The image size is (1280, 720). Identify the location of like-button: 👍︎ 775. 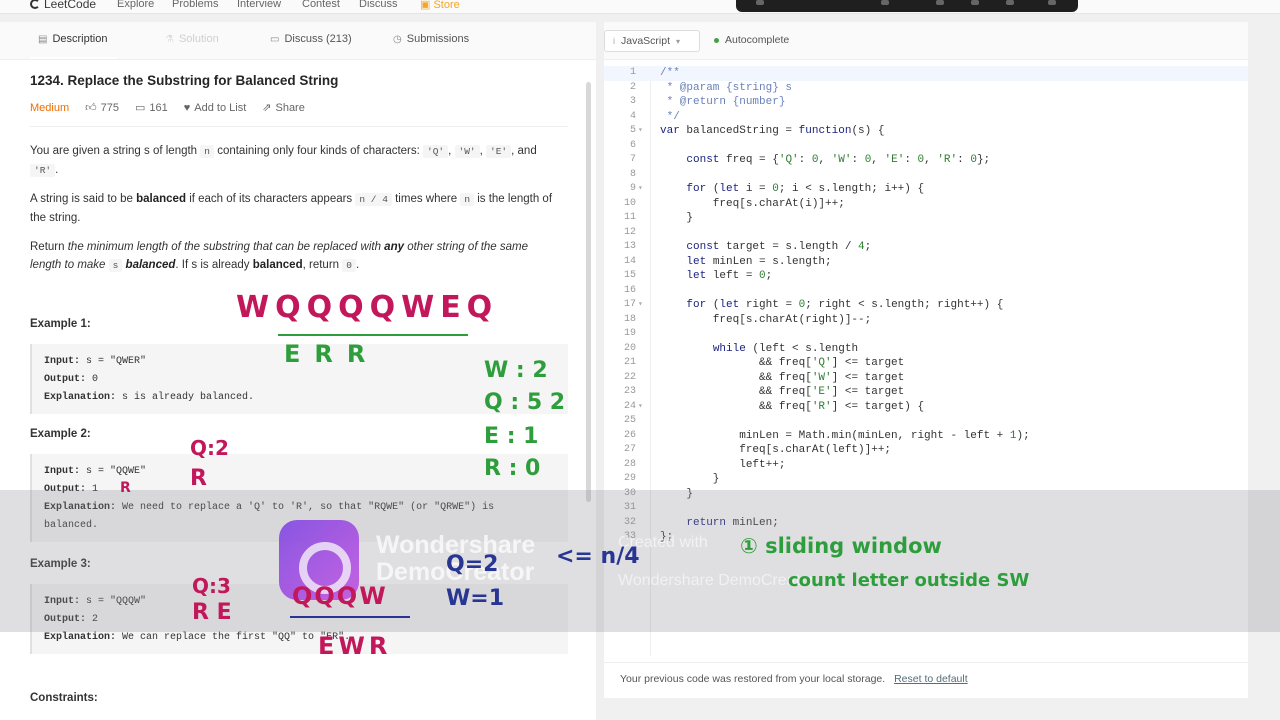
(102, 108).